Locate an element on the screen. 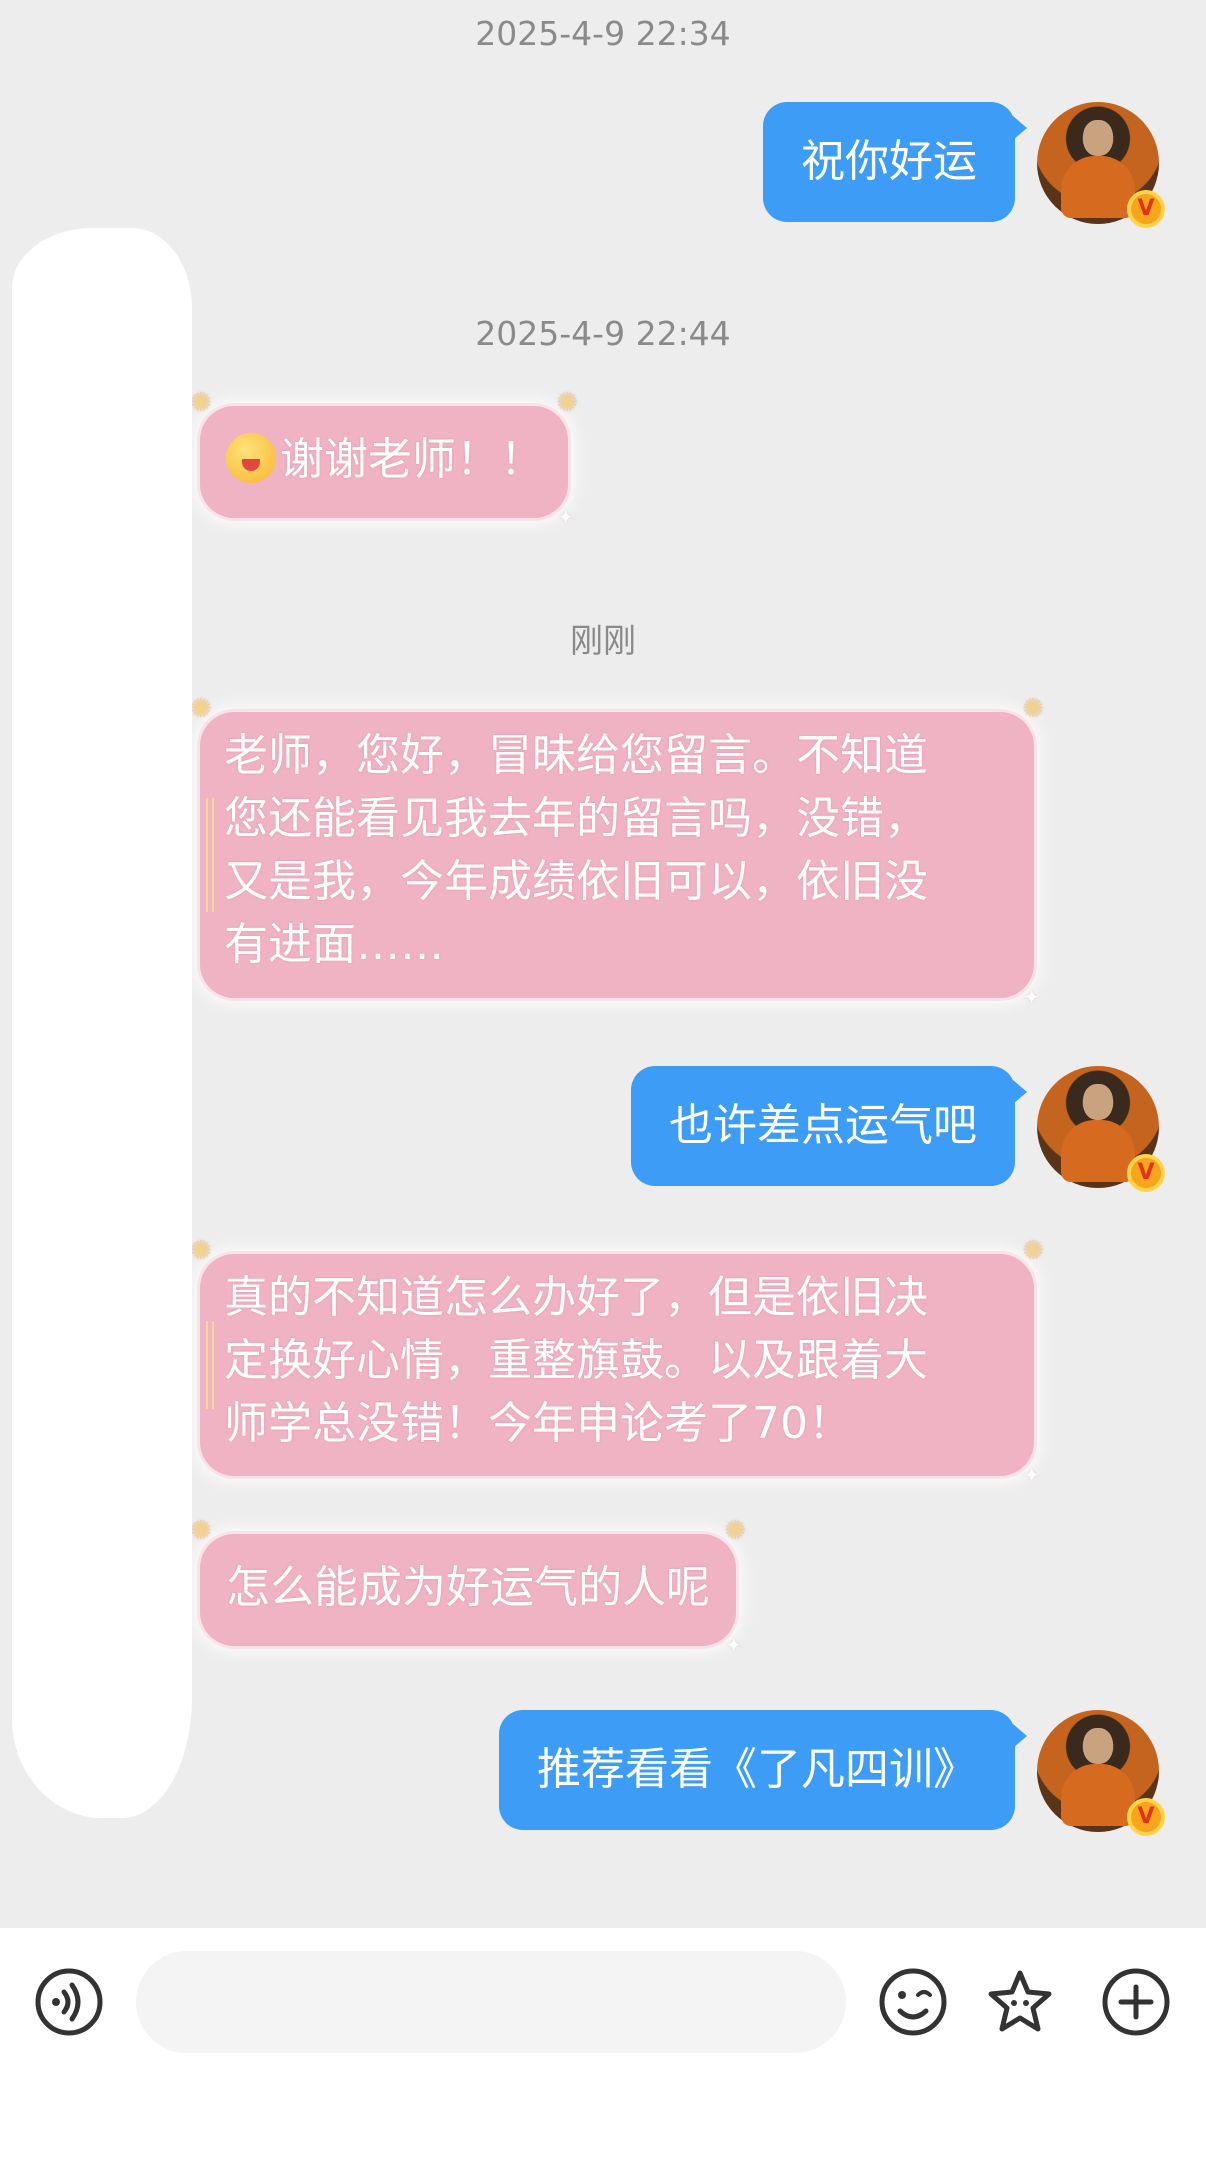 Image resolution: width=1206 pixels, height=2178 pixels. incoming-message-bubble: ✺ ✺ ✦ 怎么能成为好运气的人呢 is located at coordinates (468, 1587).